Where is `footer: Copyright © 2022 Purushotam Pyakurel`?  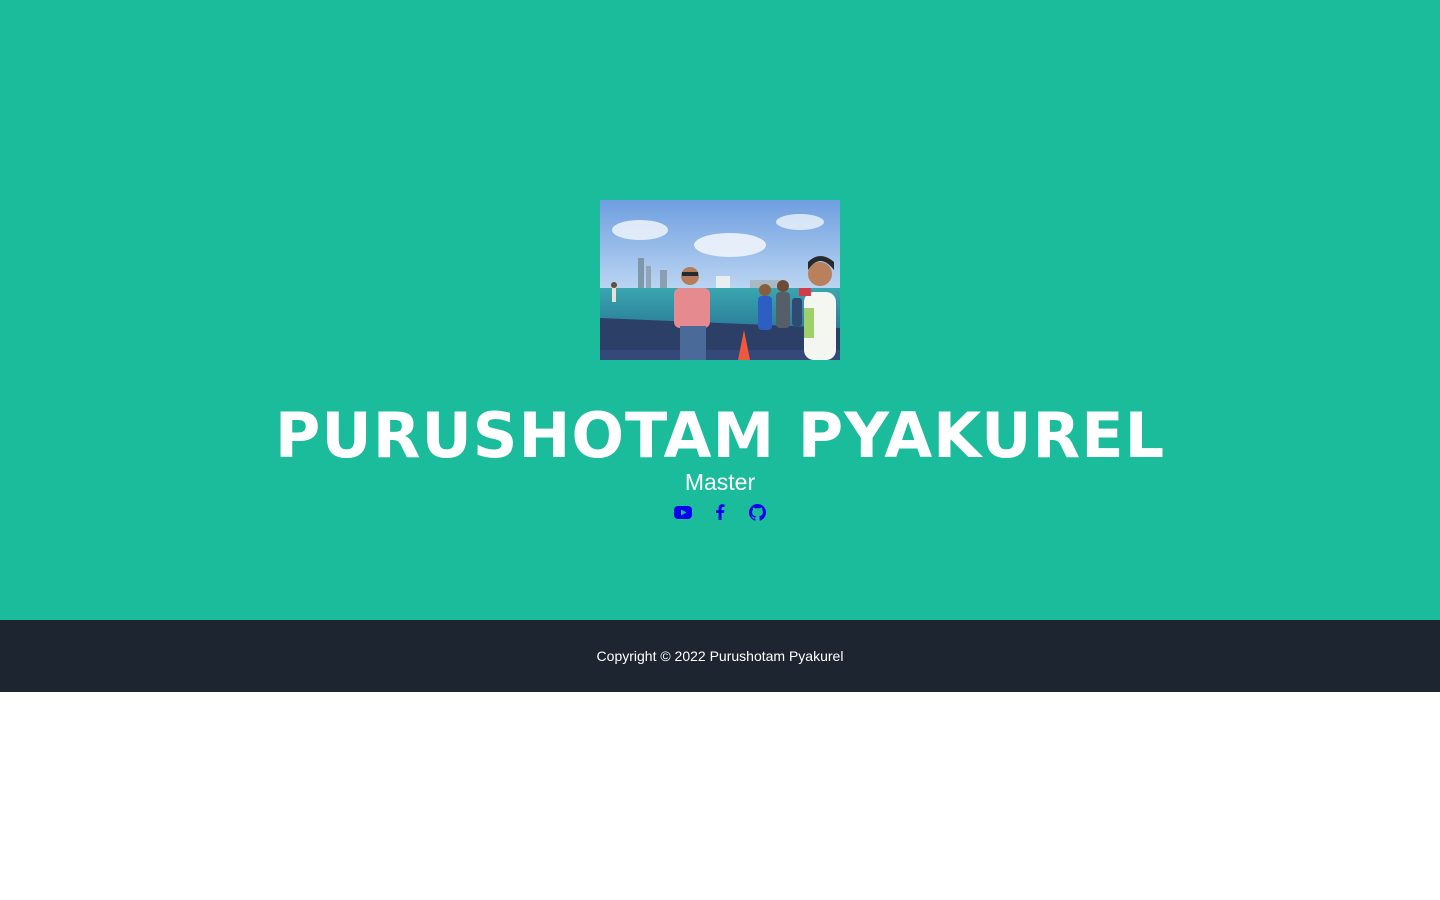
footer: Copyright © 2022 Purushotam Pyakurel is located at coordinates (720, 656).